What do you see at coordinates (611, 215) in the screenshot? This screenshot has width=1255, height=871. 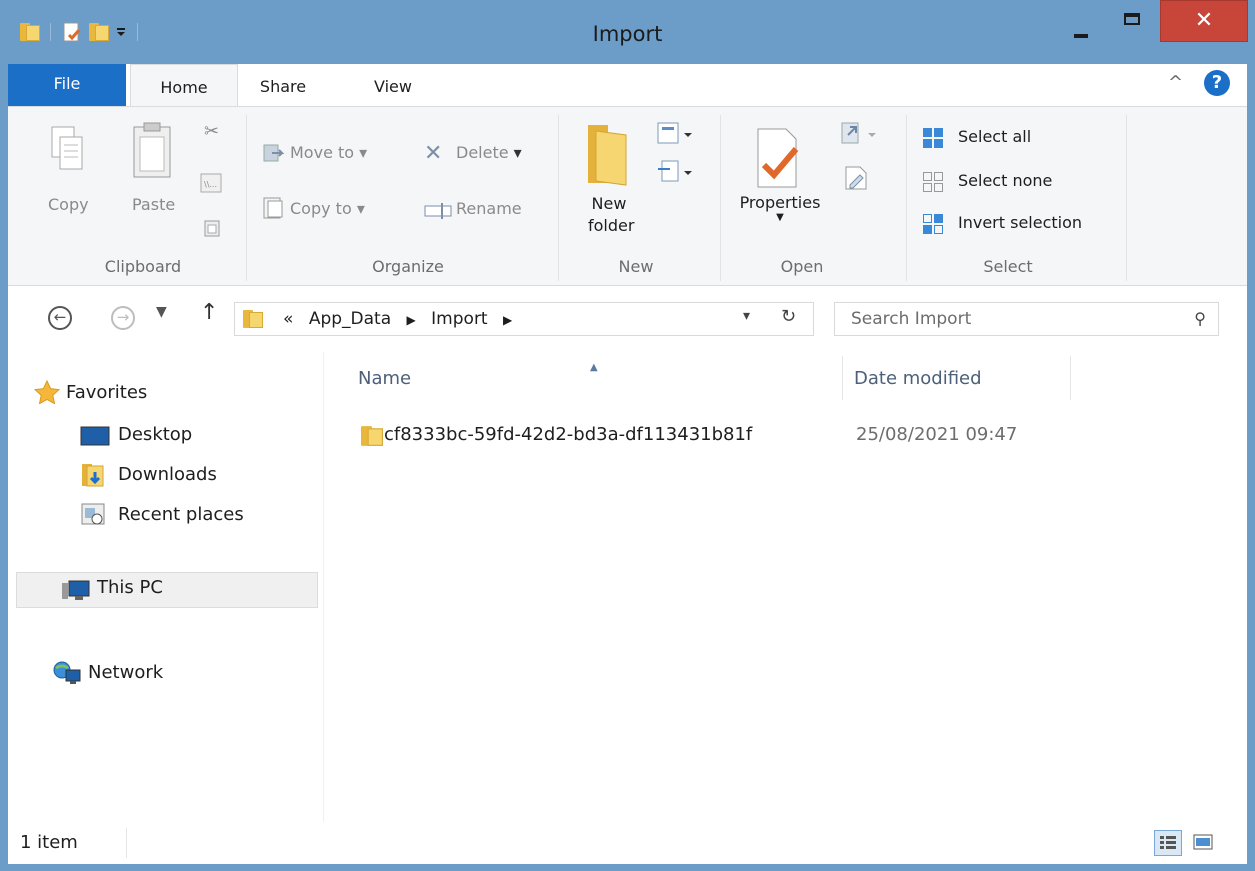 I see `new-folder-button: New folder` at bounding box center [611, 215].